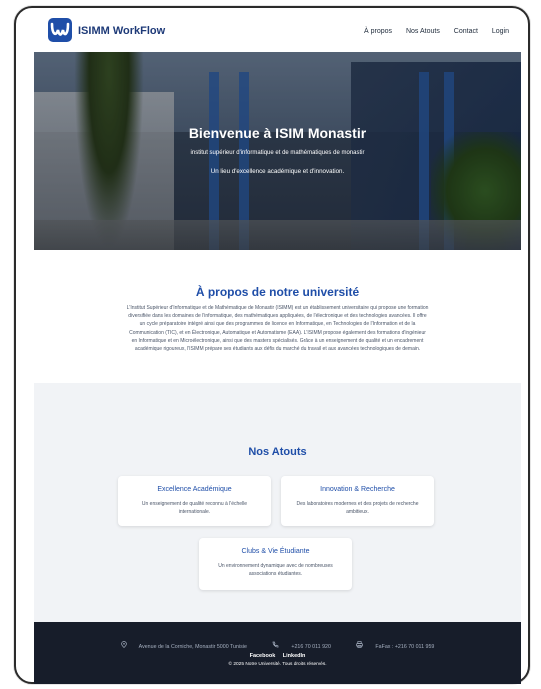 The image size is (541, 689). I want to click on main-nav: À propos Nos Atouts Contact Login, so click(430, 31).